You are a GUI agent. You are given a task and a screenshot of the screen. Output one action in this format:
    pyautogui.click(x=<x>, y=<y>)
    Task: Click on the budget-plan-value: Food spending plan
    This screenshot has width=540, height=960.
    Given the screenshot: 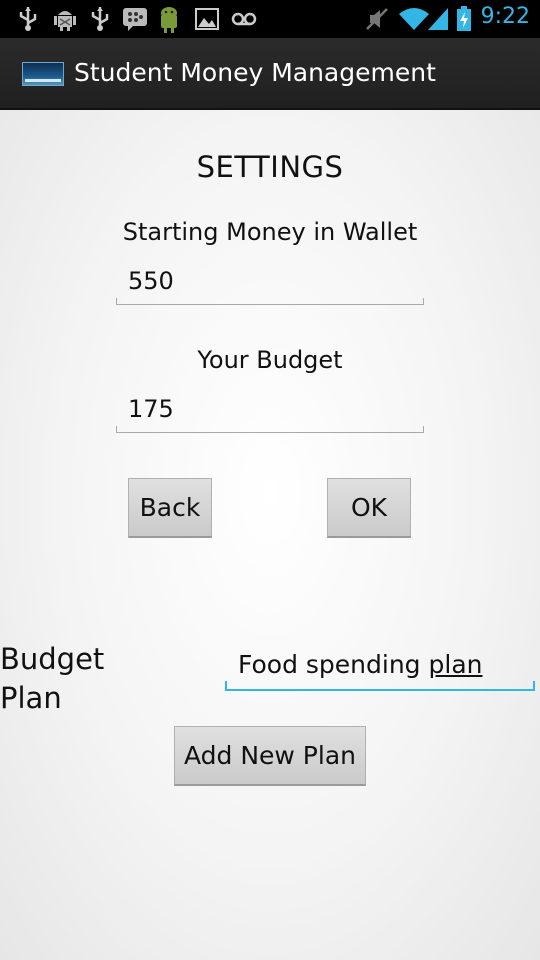 What is the action you would take?
    pyautogui.click(x=360, y=664)
    